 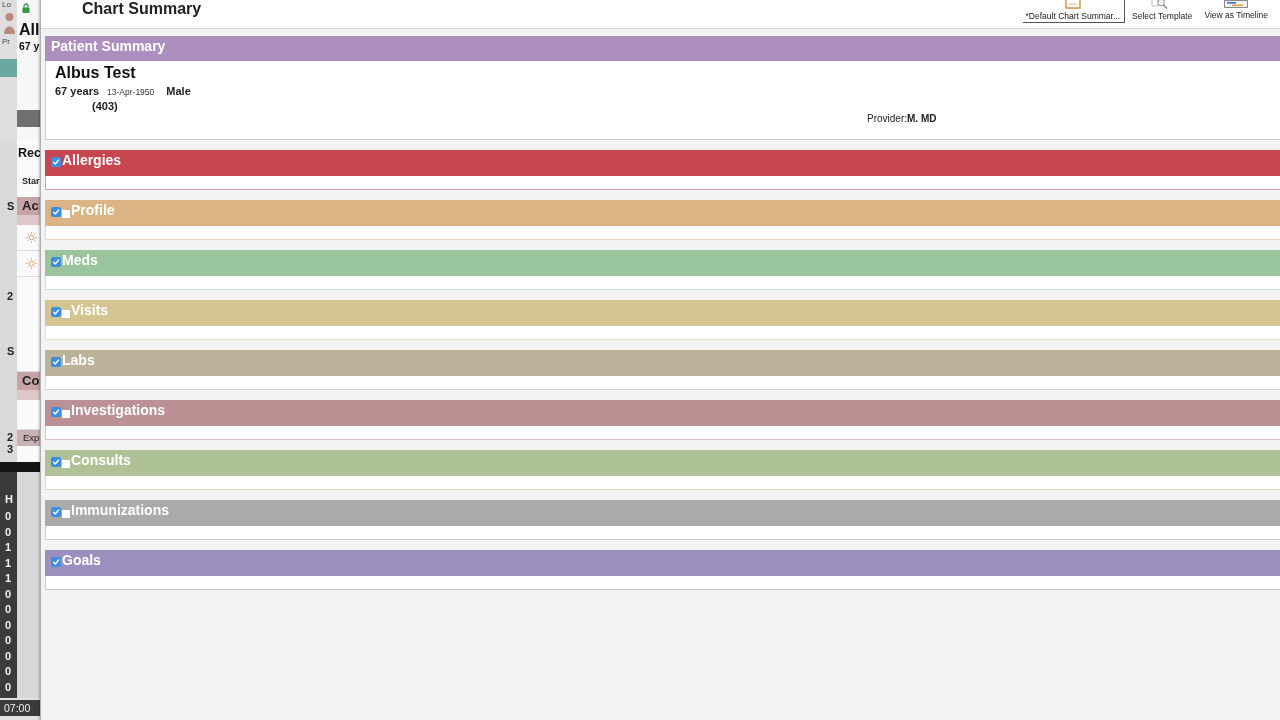 I want to click on time-text: 07:00, so click(x=17, y=708).